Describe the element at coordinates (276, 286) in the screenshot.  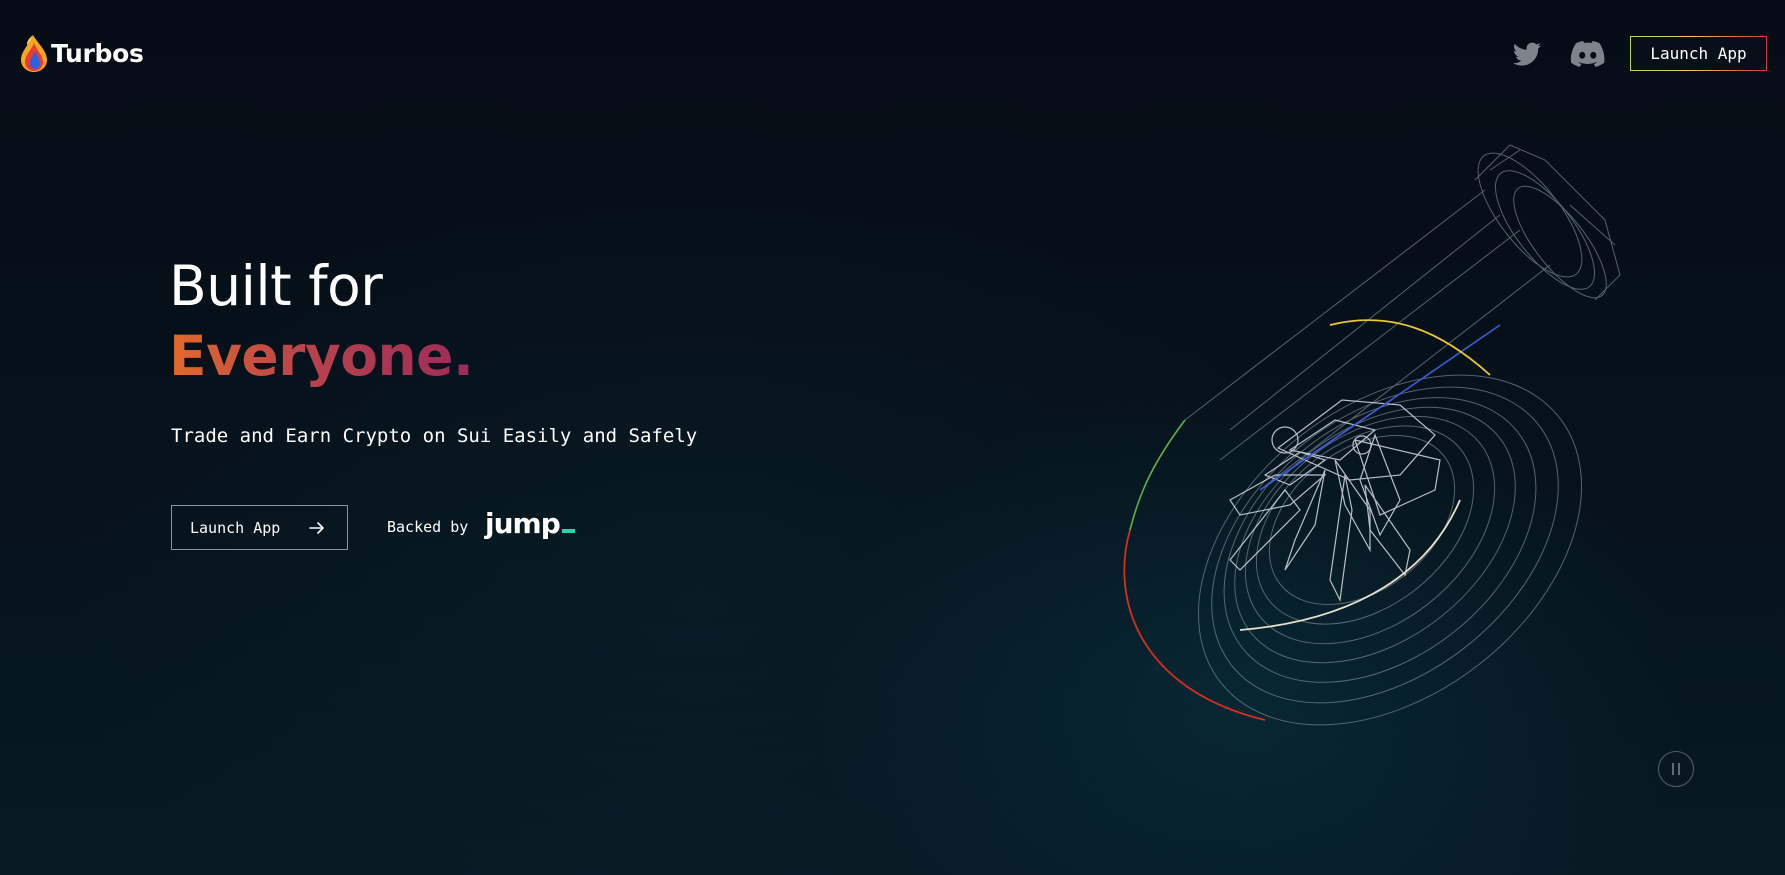
I see `hero-title-line1: Built for` at that location.